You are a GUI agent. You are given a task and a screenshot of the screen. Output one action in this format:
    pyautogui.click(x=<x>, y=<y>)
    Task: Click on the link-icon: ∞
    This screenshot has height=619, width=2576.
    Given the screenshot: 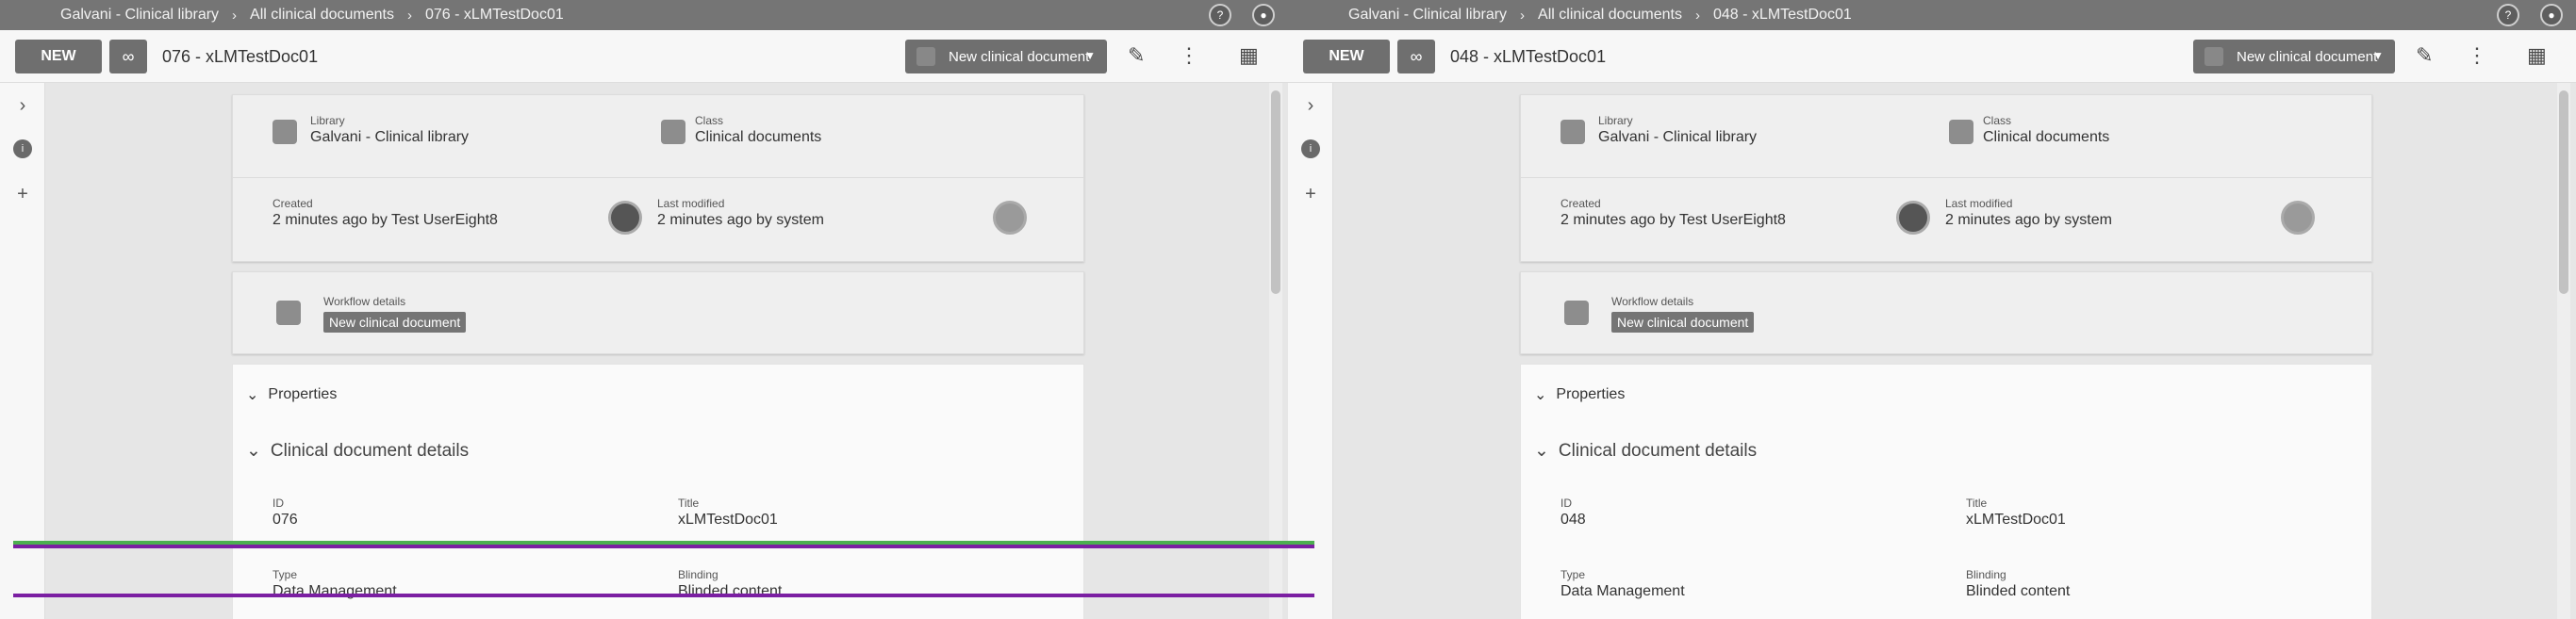 What is the action you would take?
    pyautogui.click(x=128, y=56)
    